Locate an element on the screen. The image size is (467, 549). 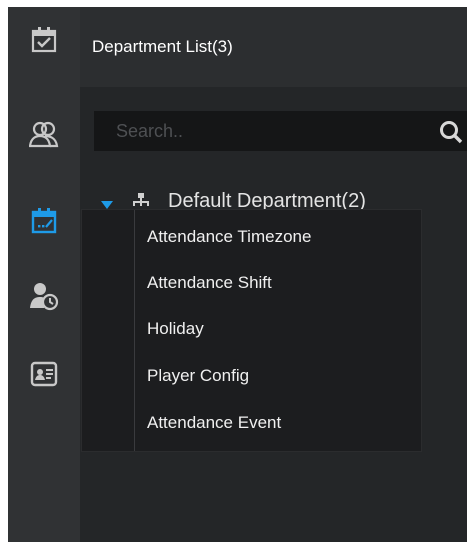
id-card-icon is located at coordinates (44, 374).